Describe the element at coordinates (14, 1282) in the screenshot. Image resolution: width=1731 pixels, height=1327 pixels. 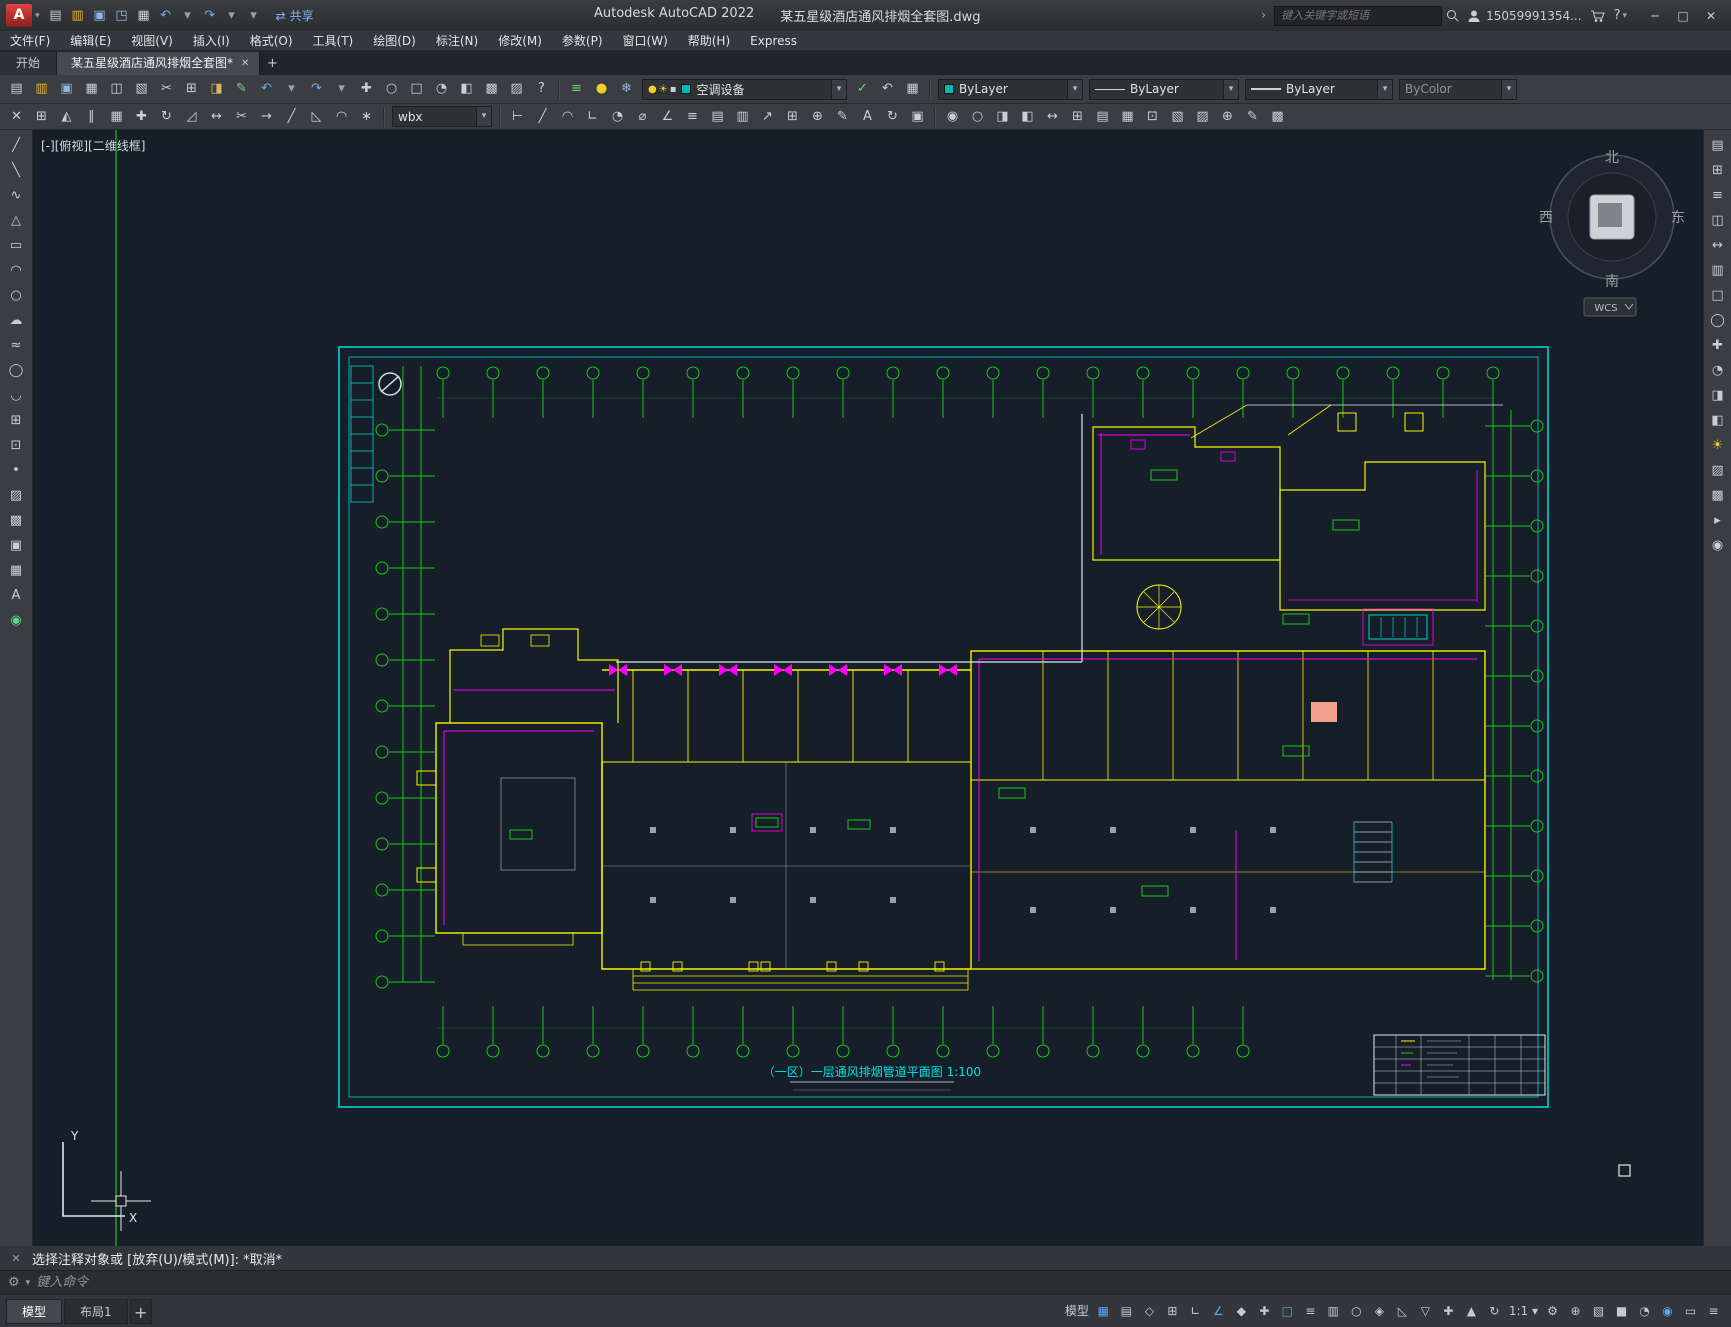
I see `command-customize-icon: ⚙` at that location.